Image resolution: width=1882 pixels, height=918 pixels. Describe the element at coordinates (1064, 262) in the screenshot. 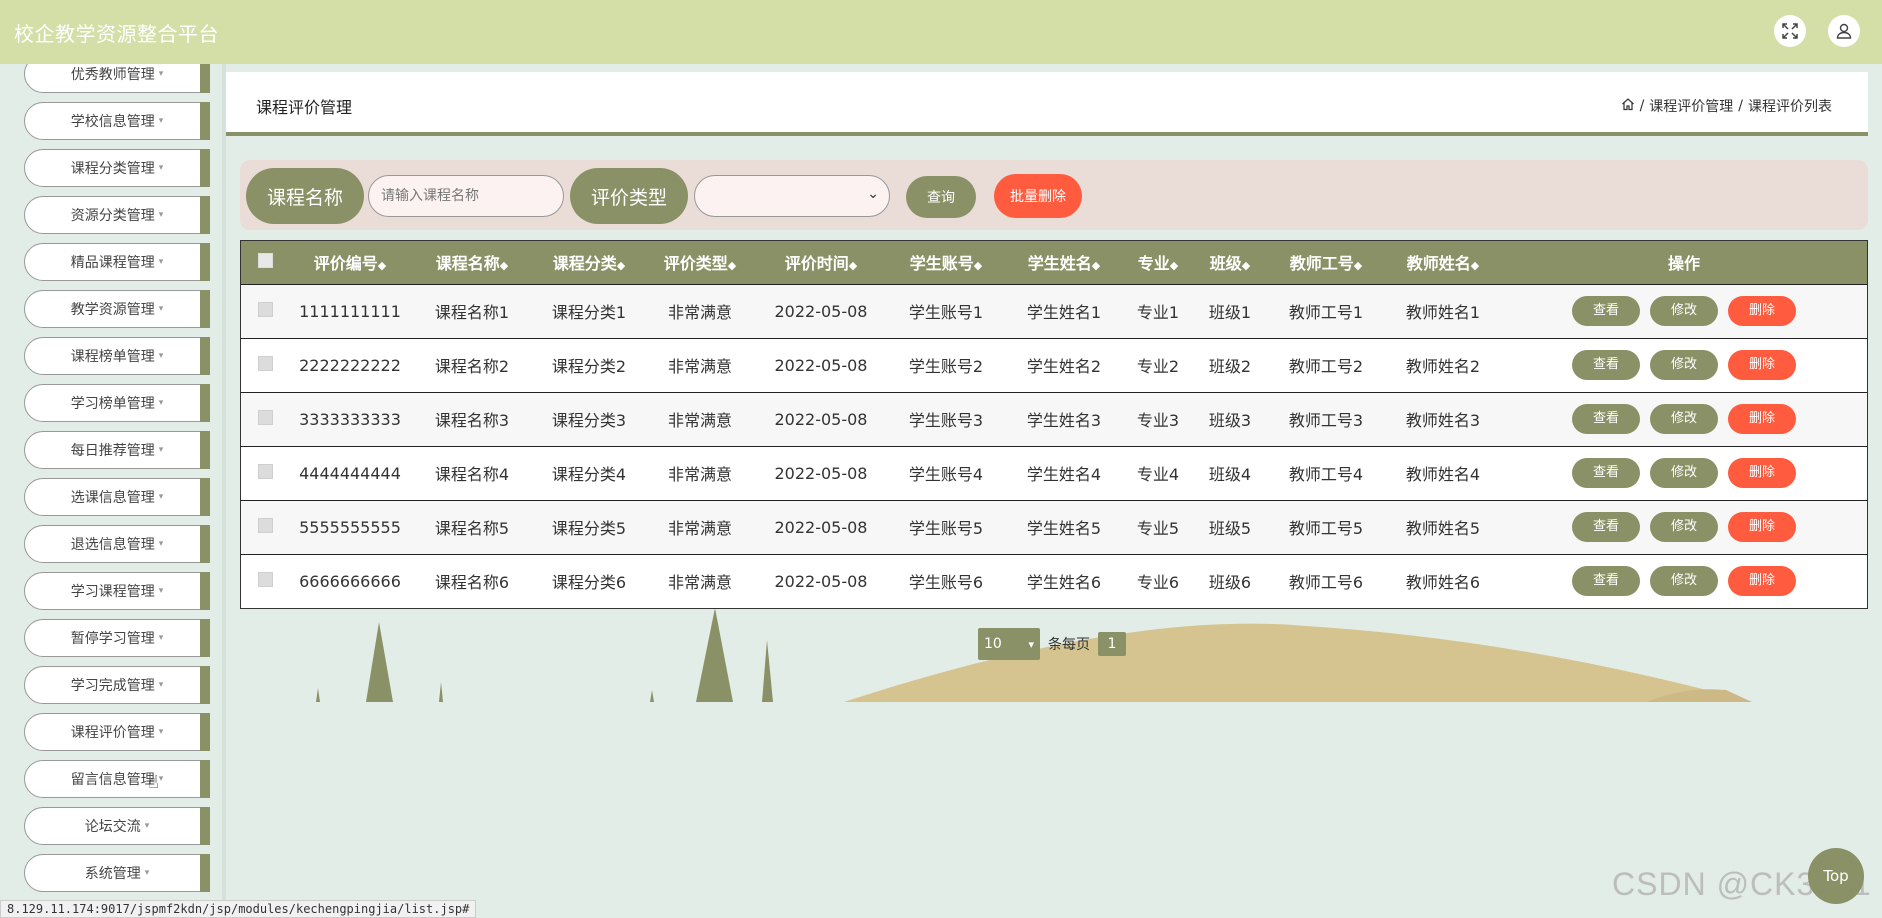

I see `column-header: 学生姓名◆` at that location.